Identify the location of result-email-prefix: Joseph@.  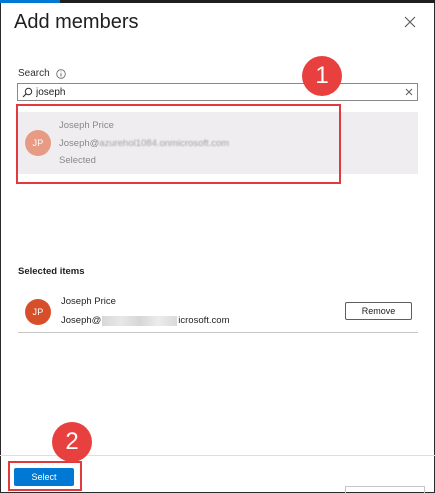
(79, 143).